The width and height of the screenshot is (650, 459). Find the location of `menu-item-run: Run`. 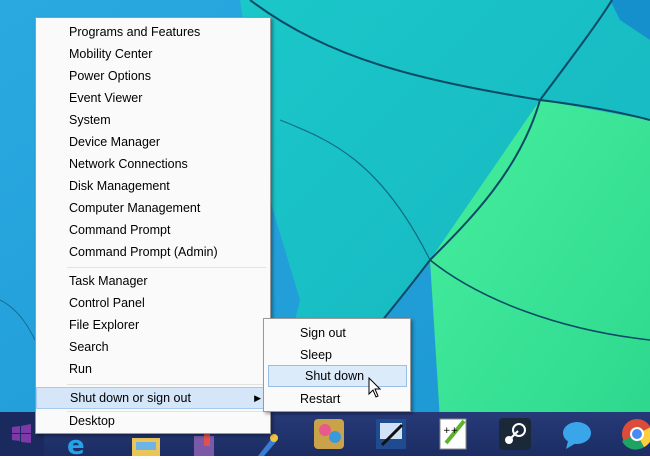

menu-item-run: Run is located at coordinates (153, 369).